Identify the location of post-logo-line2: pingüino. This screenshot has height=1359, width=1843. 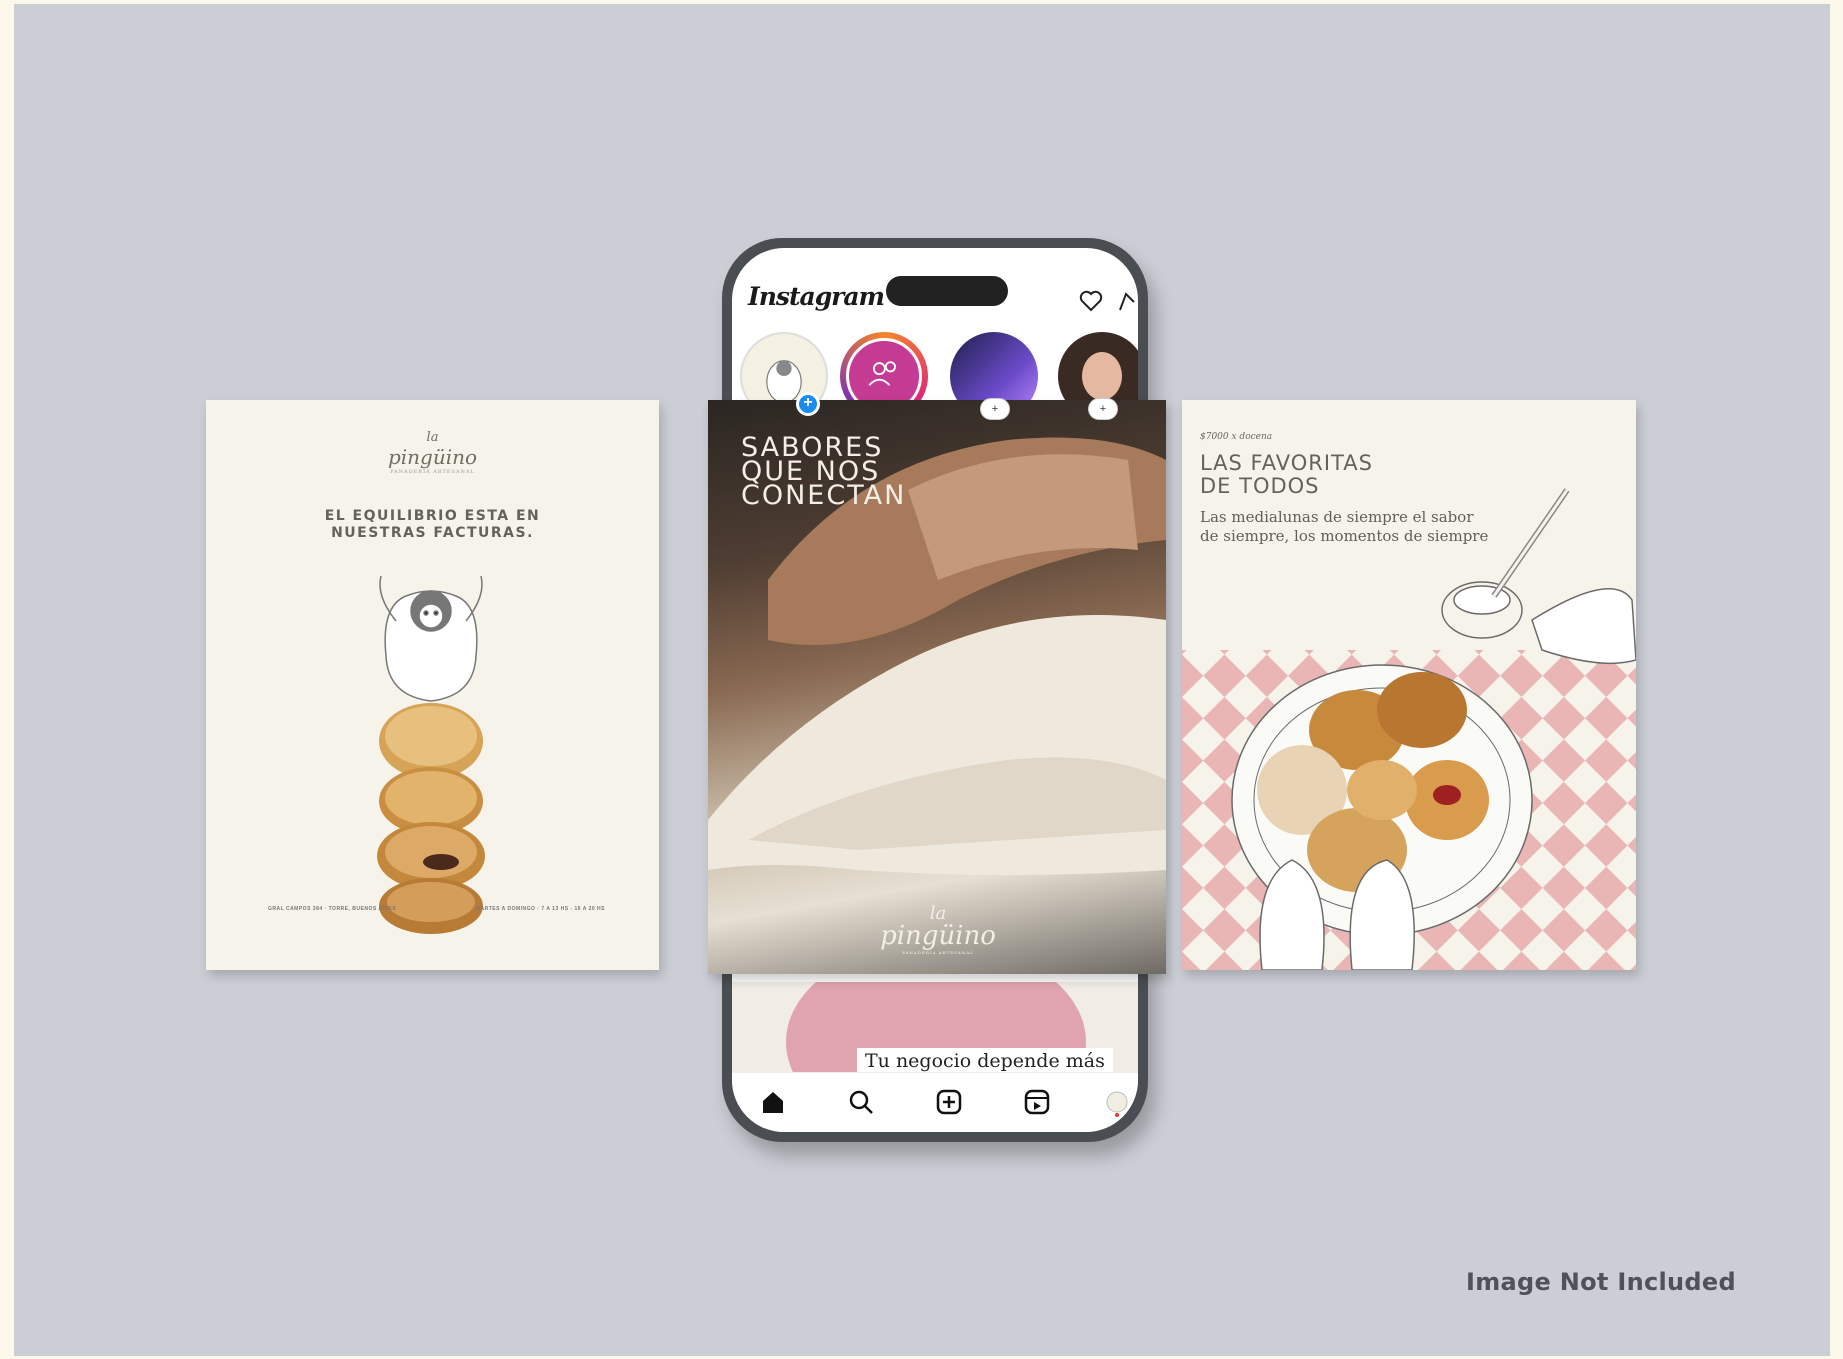
(938, 936).